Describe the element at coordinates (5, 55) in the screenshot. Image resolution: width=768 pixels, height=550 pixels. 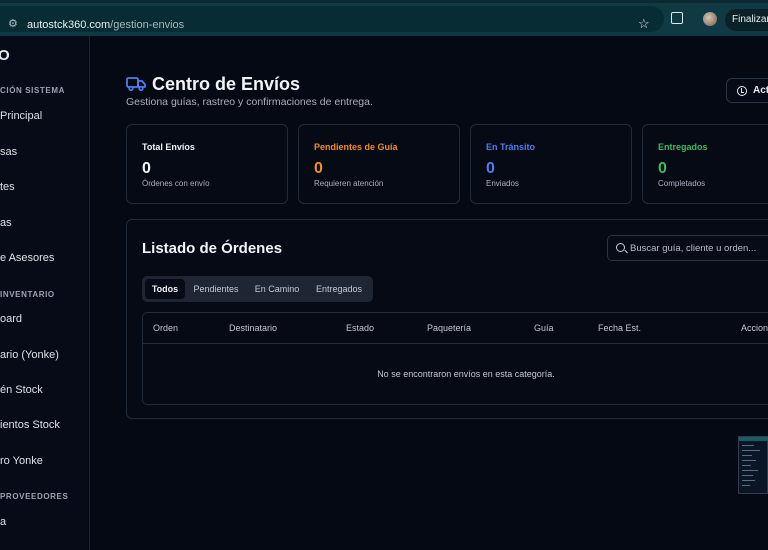
I see `logo: O` at that location.